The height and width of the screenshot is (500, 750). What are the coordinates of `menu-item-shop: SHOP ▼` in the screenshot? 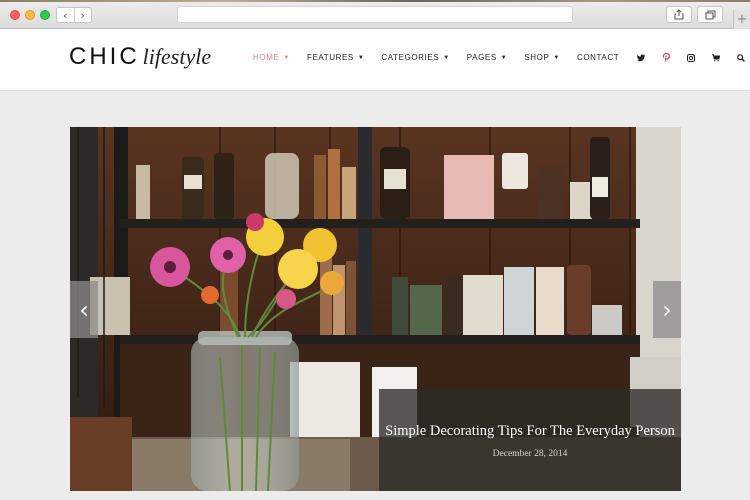 It's located at (542, 57).